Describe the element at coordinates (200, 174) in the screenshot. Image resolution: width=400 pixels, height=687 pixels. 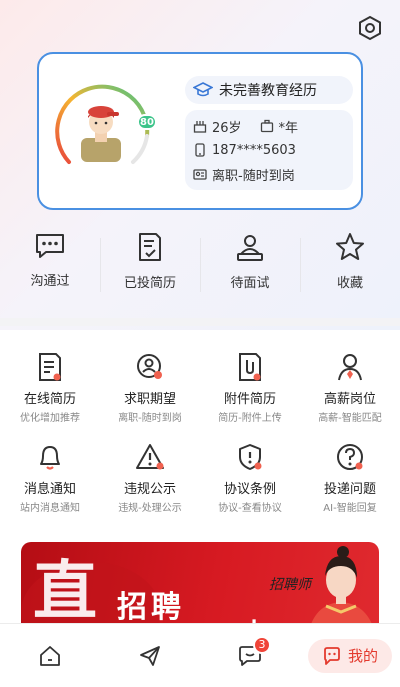
I see `id-card-icon` at that location.